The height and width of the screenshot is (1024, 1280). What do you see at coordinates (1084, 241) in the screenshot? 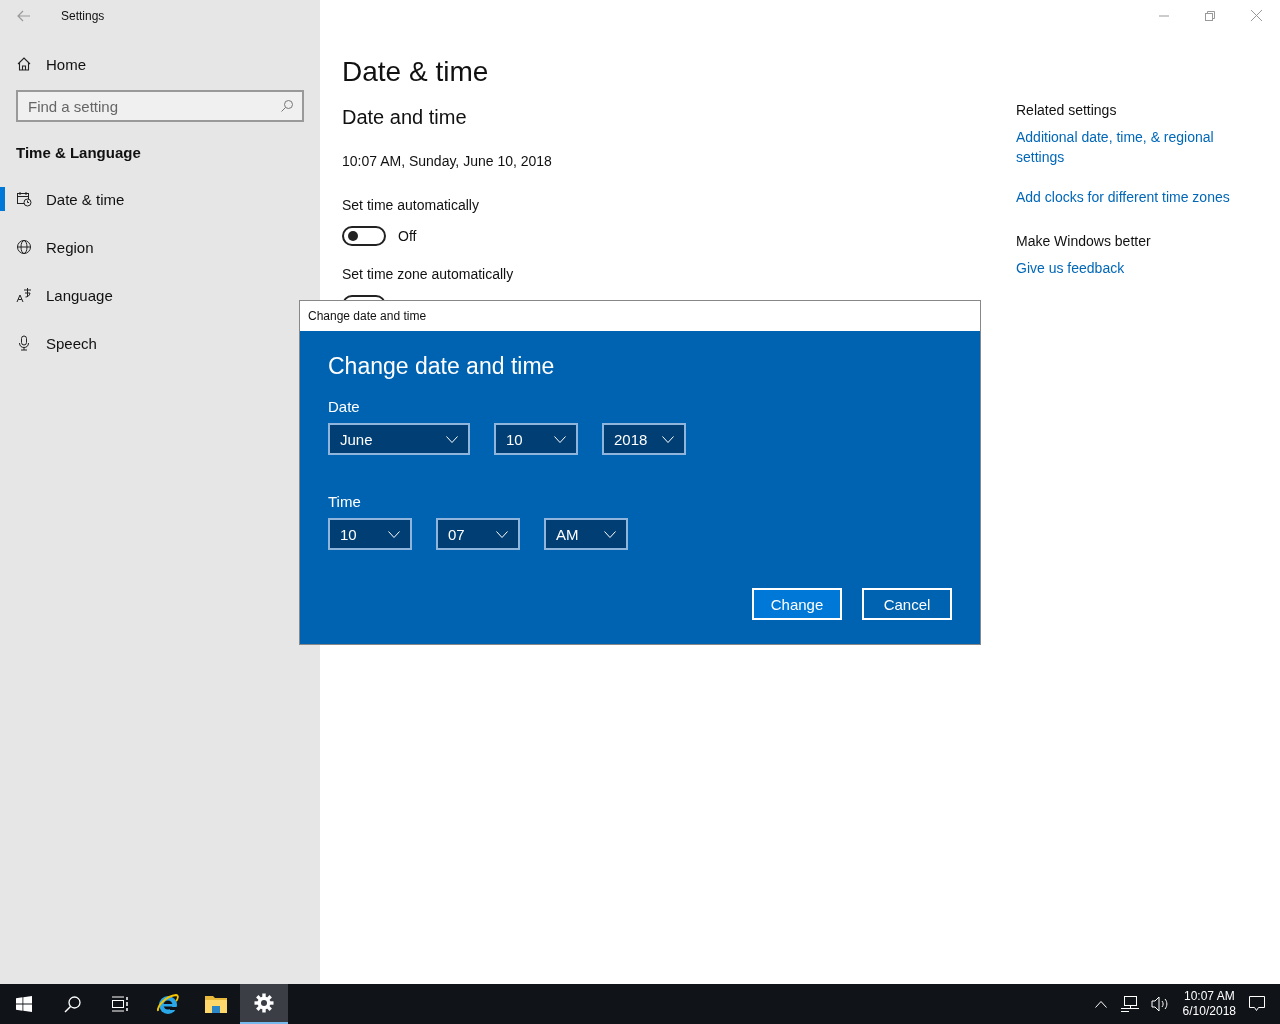
I see `related-heading: Make Windows better` at bounding box center [1084, 241].